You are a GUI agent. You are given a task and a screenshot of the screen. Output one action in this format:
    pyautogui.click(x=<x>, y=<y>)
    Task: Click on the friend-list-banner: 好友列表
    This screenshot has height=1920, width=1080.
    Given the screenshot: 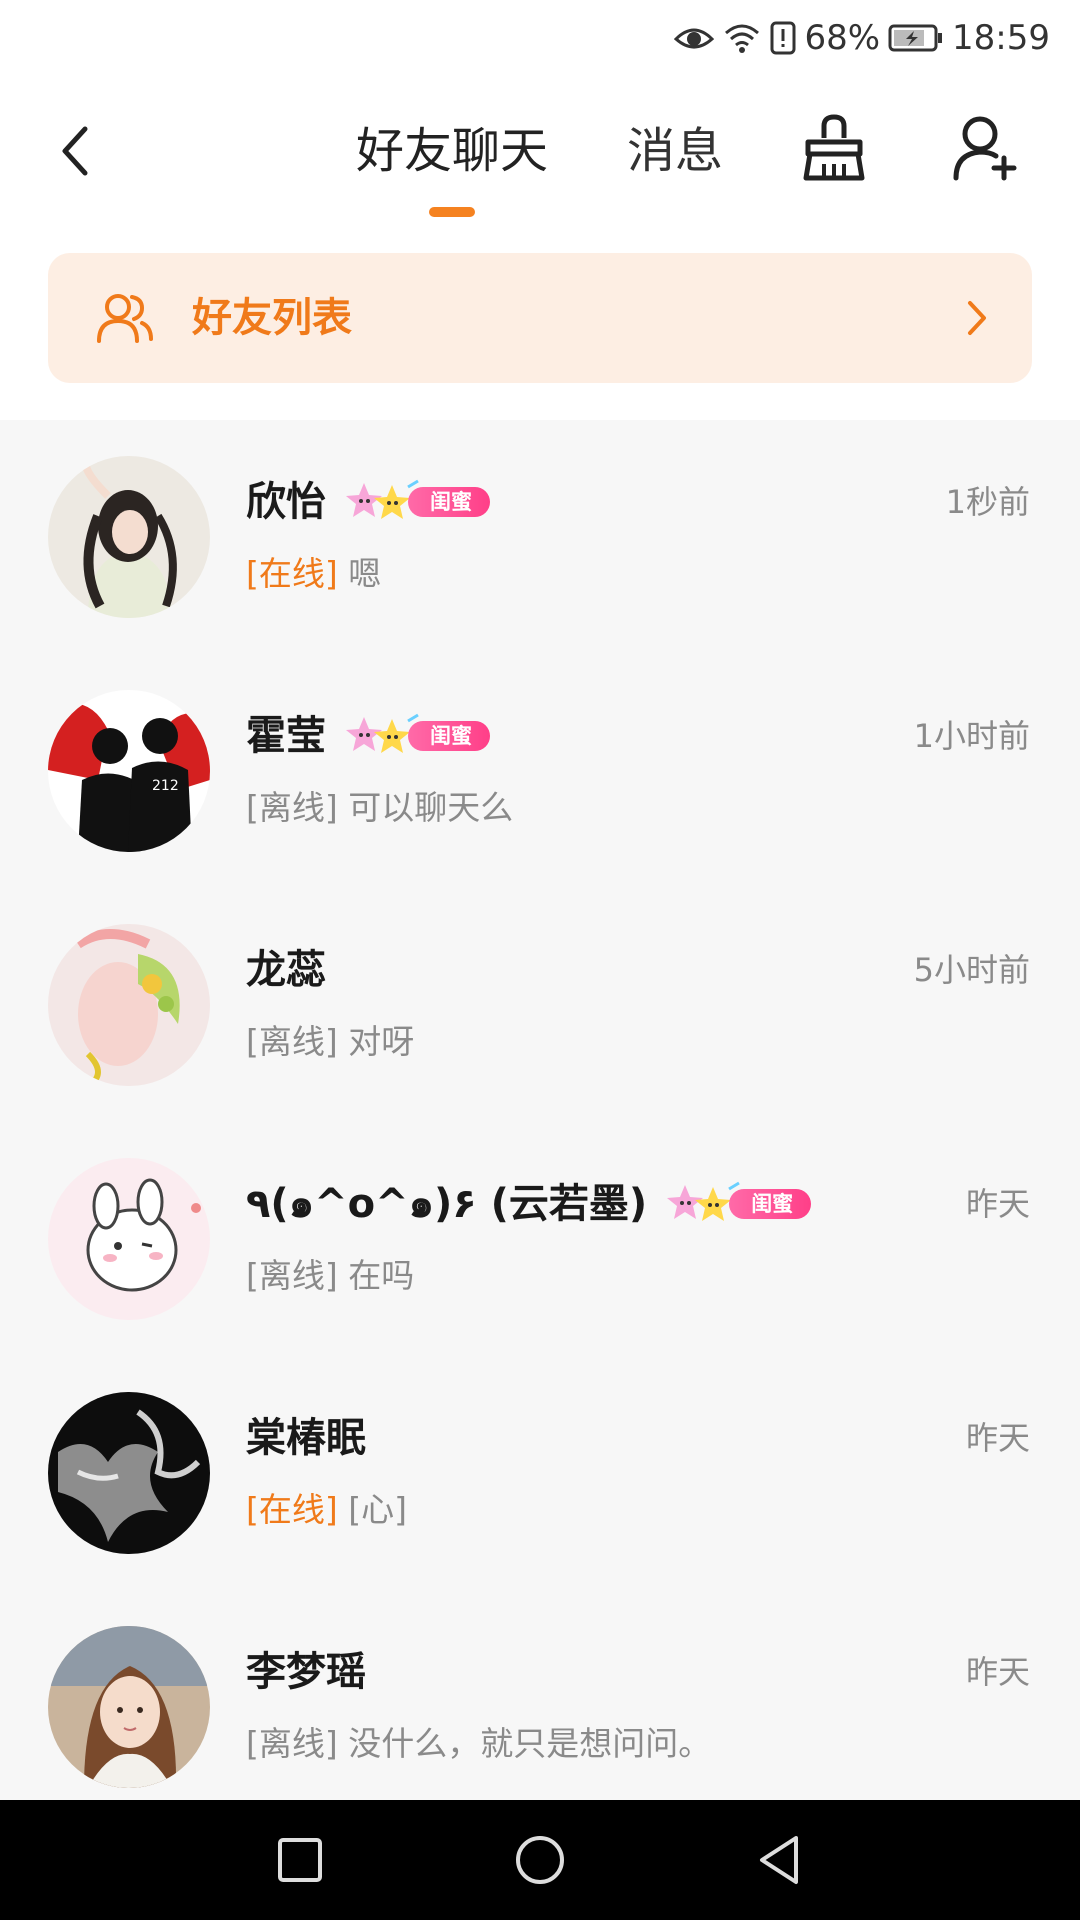 What is the action you would take?
    pyautogui.click(x=540, y=318)
    